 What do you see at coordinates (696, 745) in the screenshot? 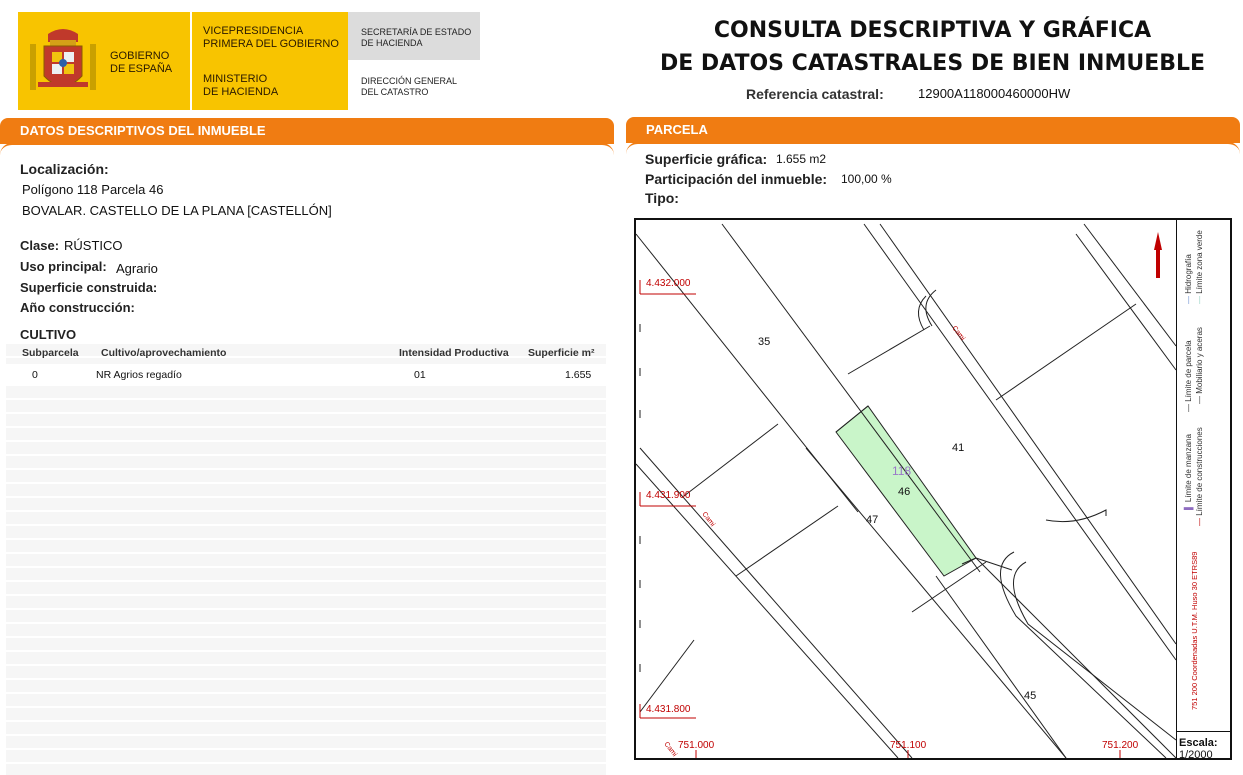
I see `map-x-tick: 751.000` at bounding box center [696, 745].